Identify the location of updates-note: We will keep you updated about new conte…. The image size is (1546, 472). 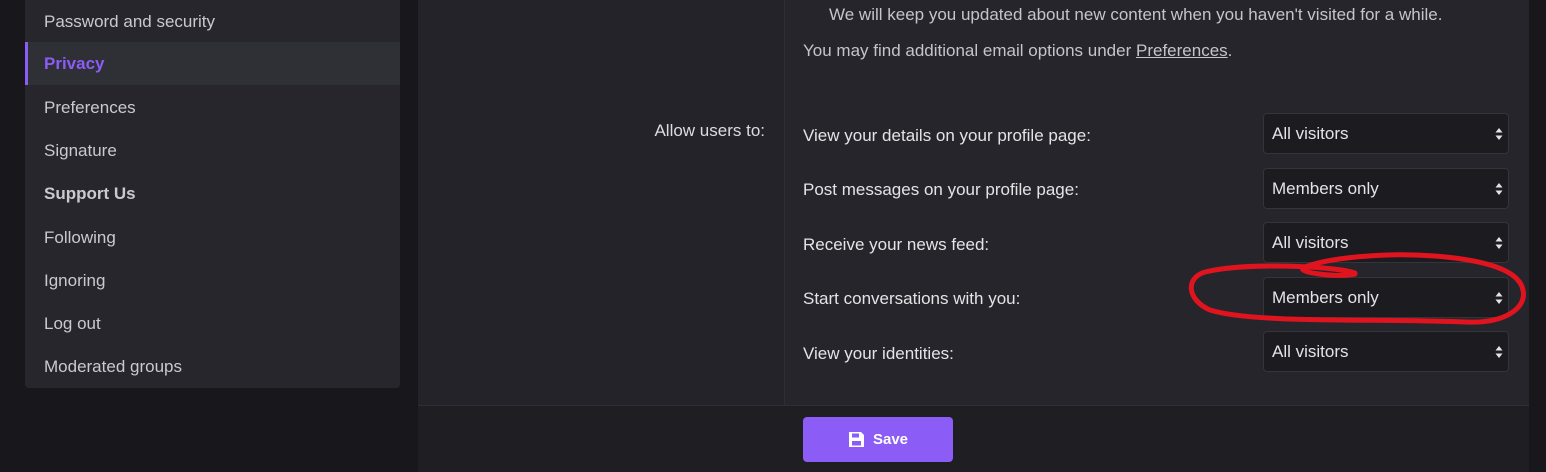
(1136, 14).